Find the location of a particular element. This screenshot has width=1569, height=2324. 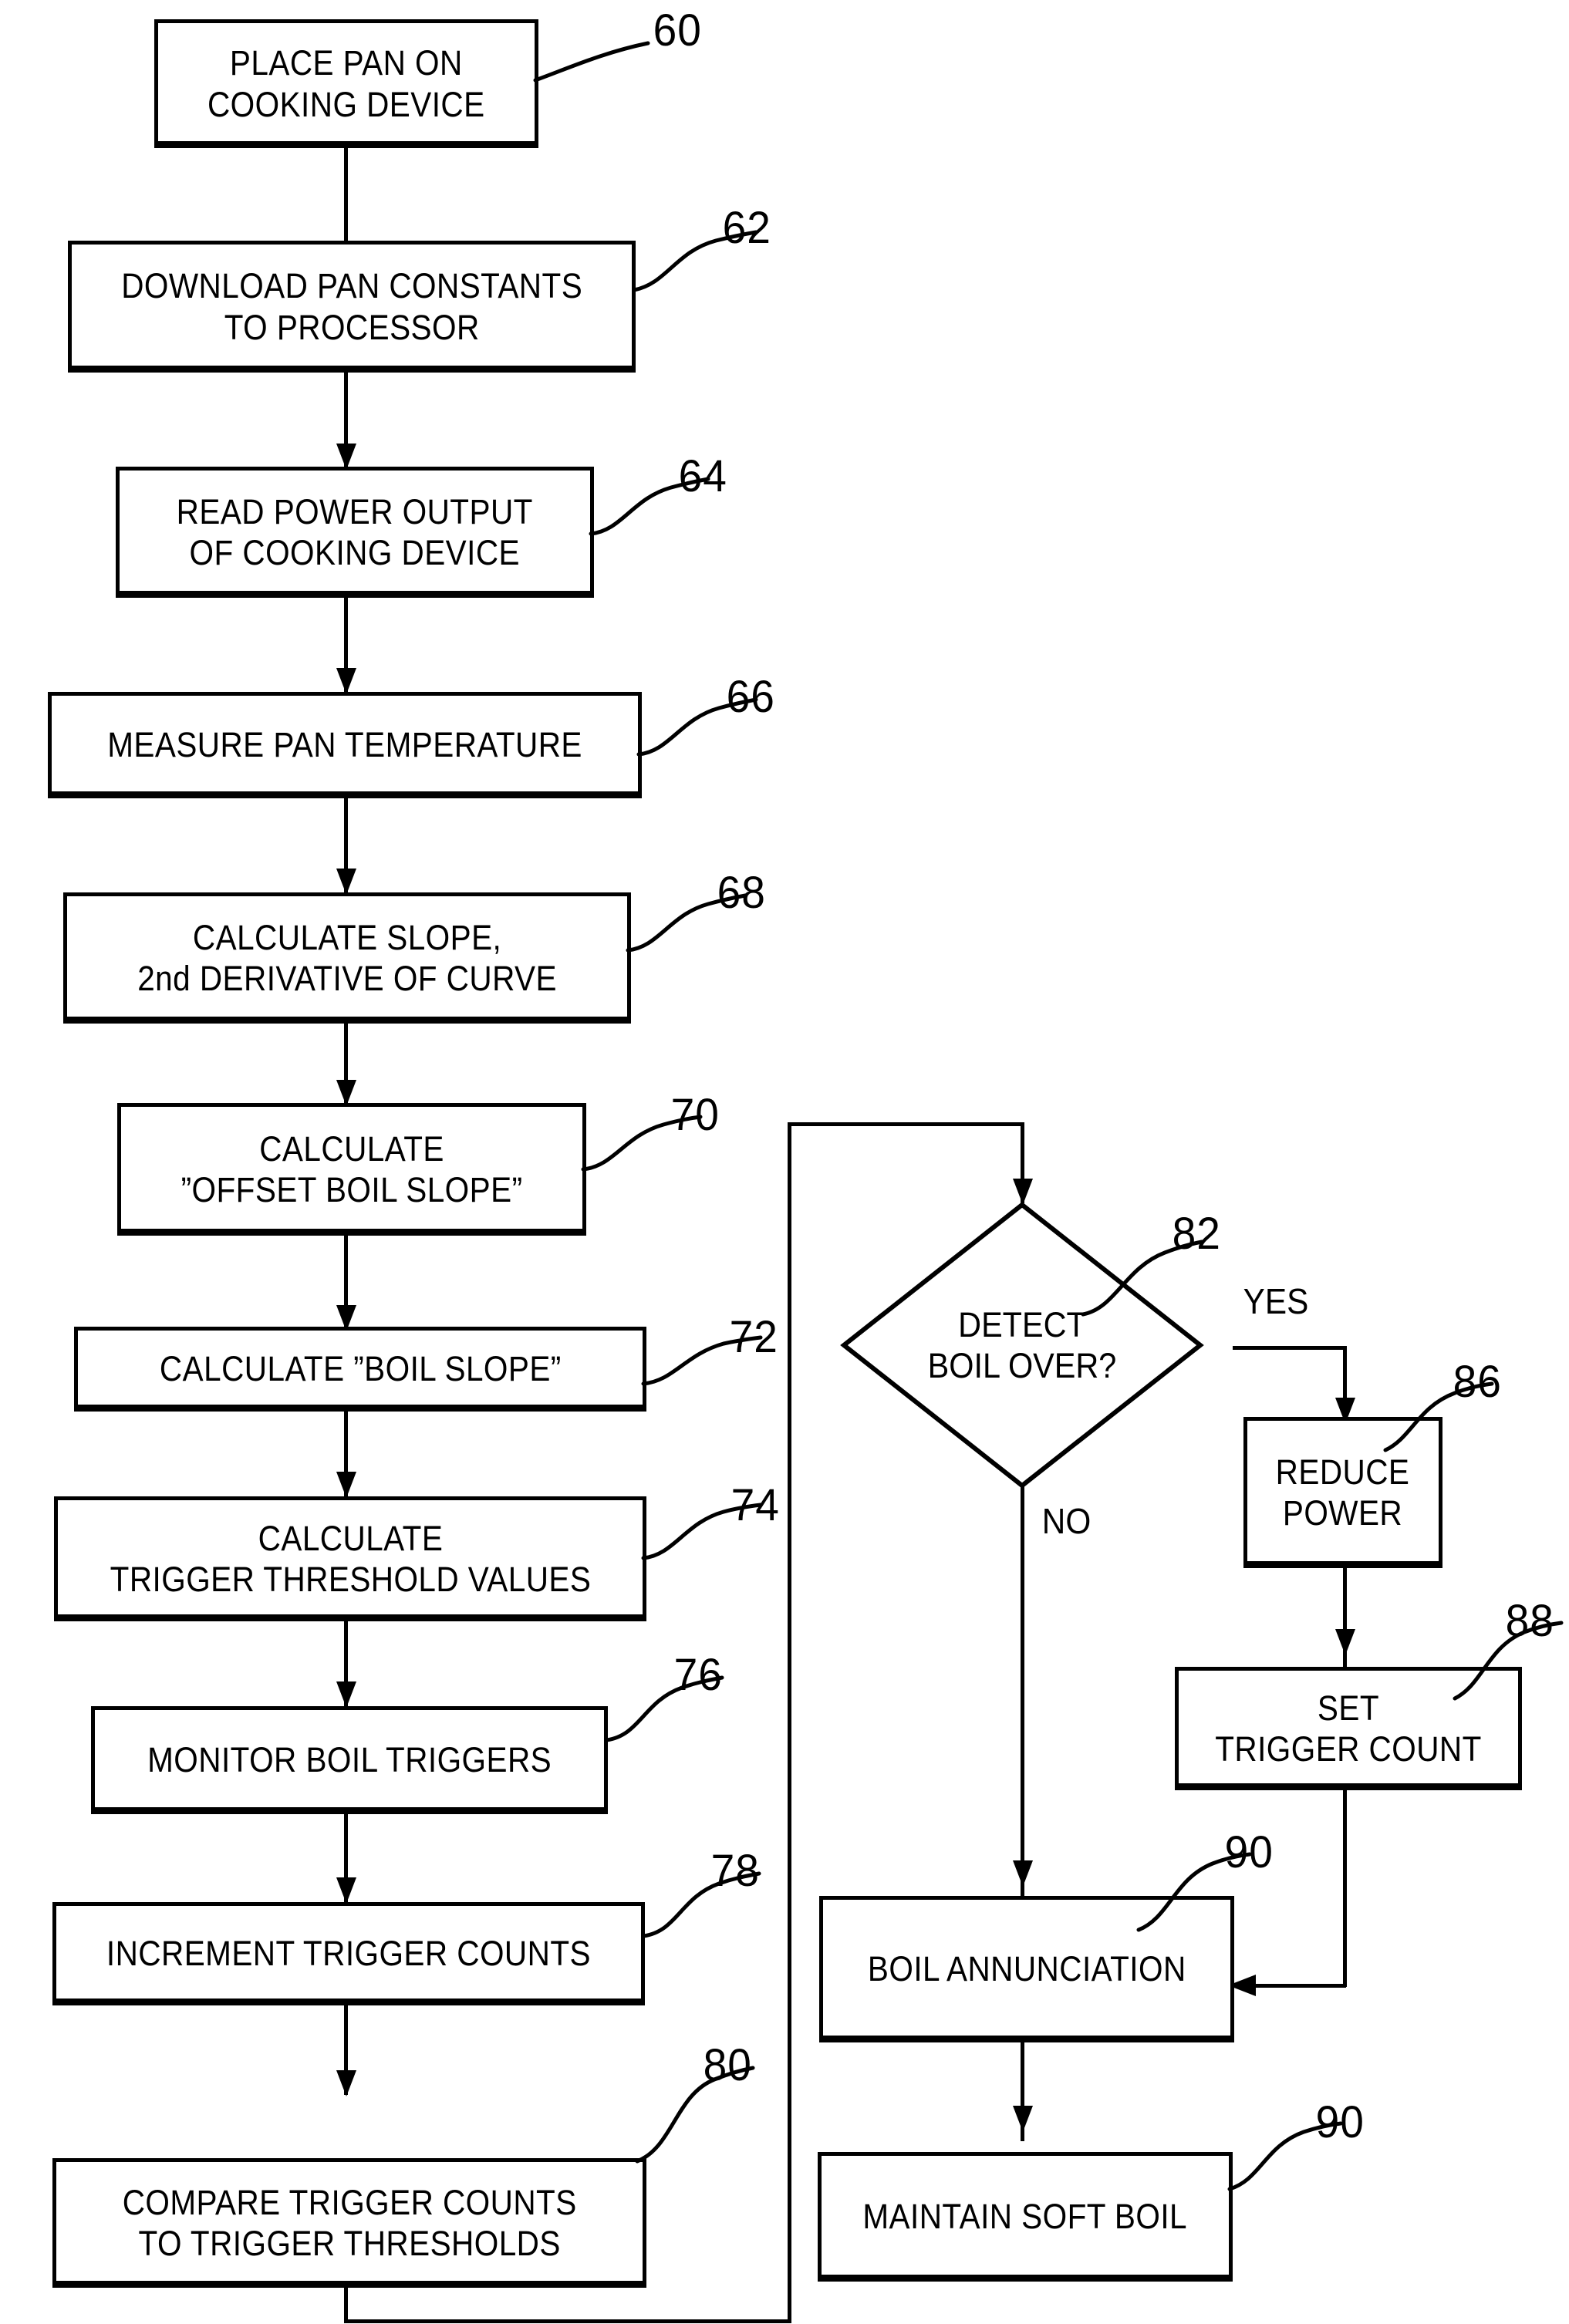

node-calculate-offset-boil-slope: CALCULATE ”OFFSET BOIL SLOPE” is located at coordinates (351, 1169).